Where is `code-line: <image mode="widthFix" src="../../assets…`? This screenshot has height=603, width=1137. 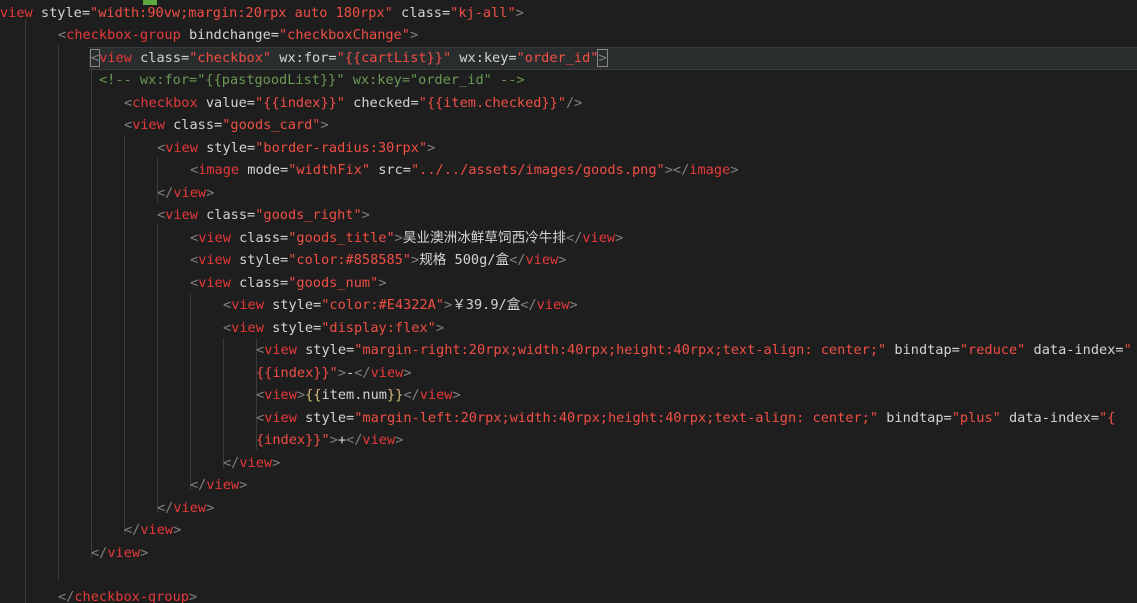 code-line: <image mode="widthFix" src="../../assets… is located at coordinates (464, 170).